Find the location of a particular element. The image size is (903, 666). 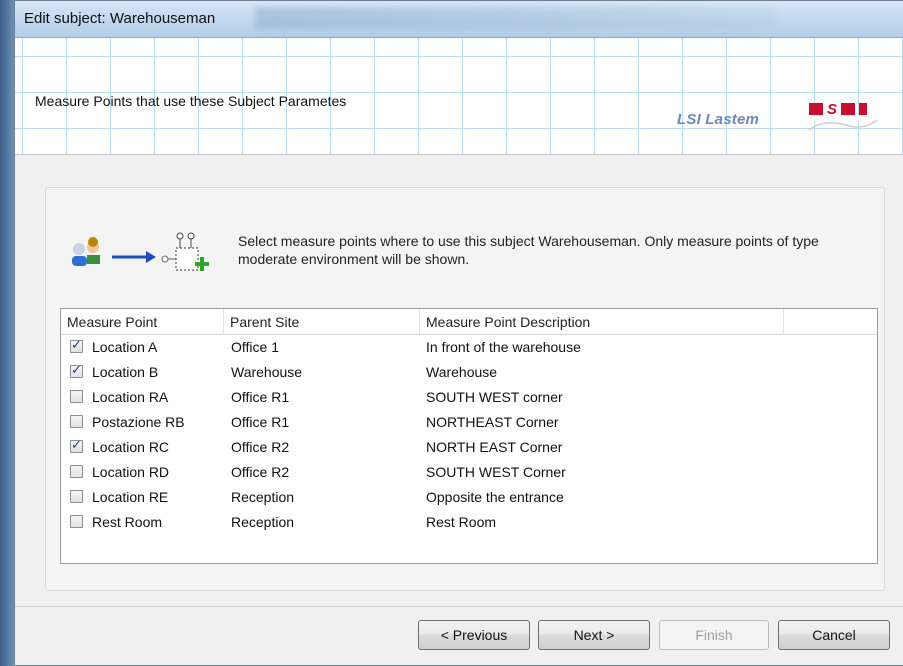

table-row: Location RC Office R2 NORTH EAST Corner is located at coordinates (469, 447).